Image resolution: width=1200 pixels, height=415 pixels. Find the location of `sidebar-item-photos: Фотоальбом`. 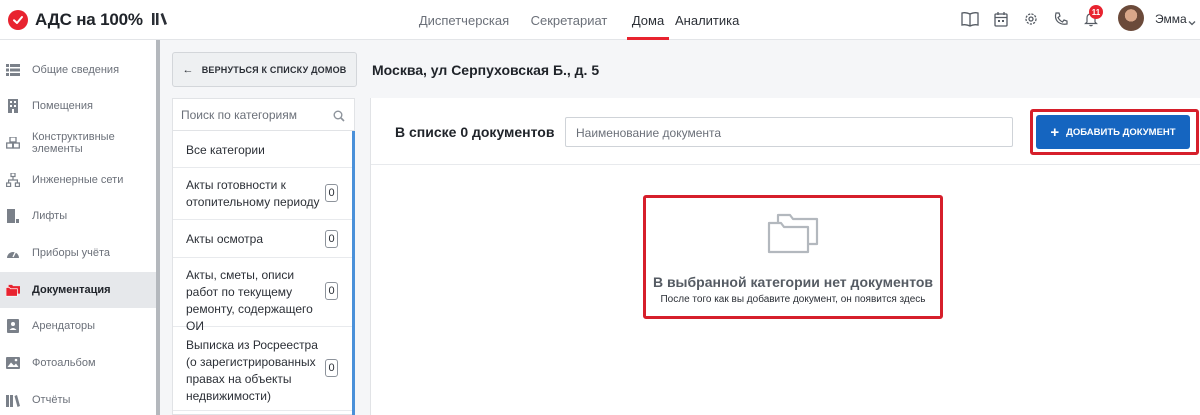

sidebar-item-photos: Фотоальбом is located at coordinates (78, 363).